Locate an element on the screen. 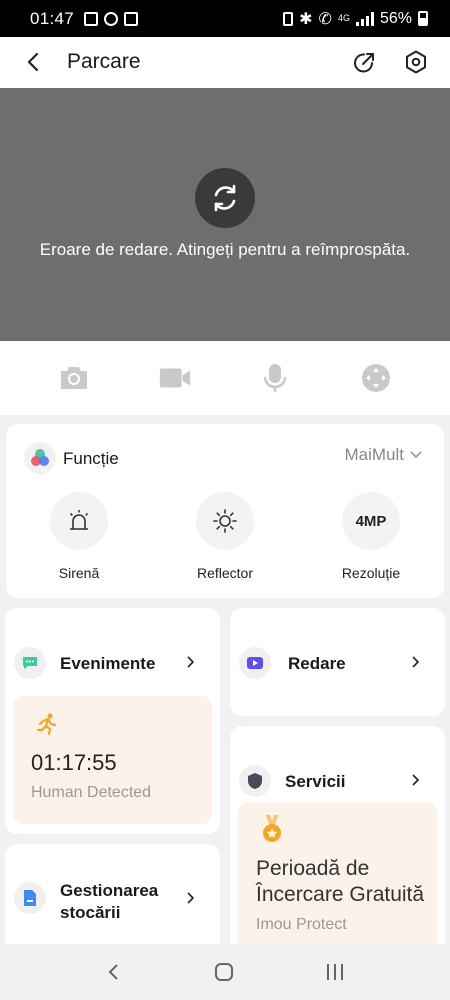  resolution-badge: 4MP is located at coordinates (371, 521).